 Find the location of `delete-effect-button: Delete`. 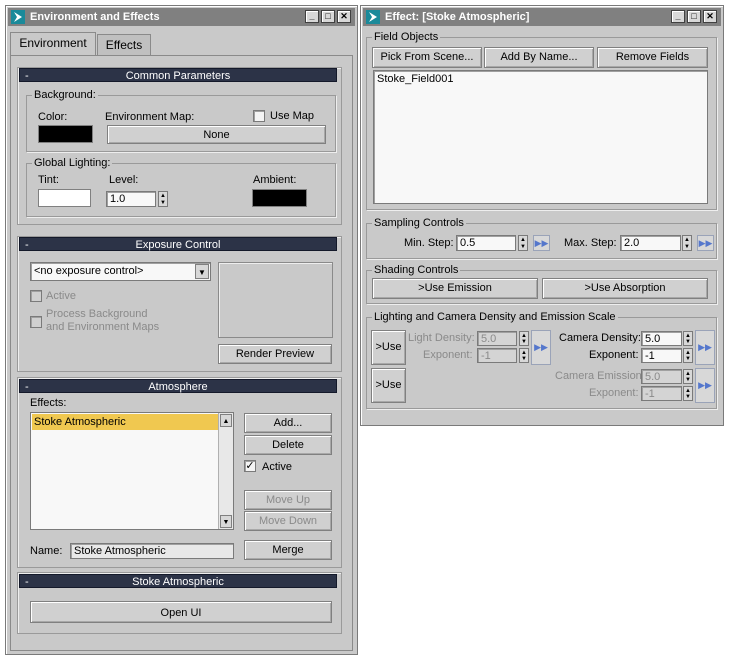

delete-effect-button: Delete is located at coordinates (288, 445).